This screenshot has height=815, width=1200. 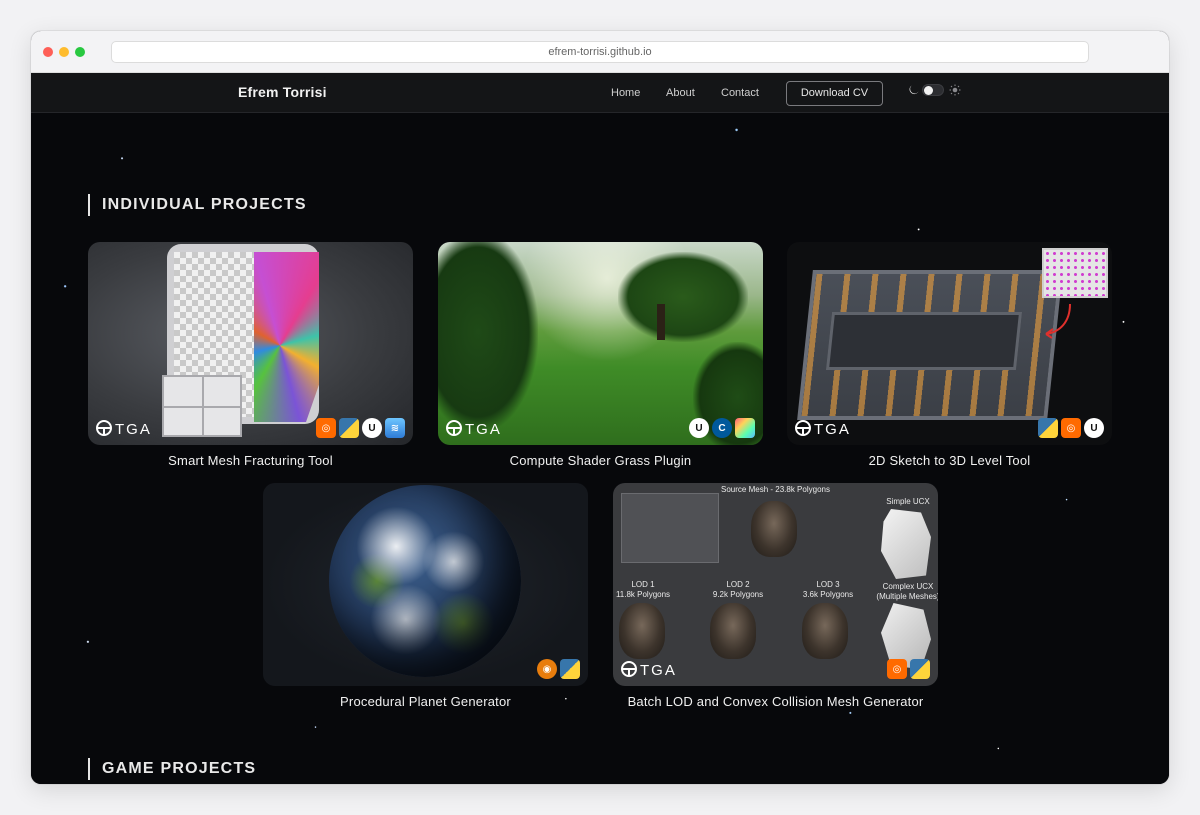 I want to click on project-title-mesh-fracturing: Smart Mesh Fracturing Tool, so click(x=250, y=460).